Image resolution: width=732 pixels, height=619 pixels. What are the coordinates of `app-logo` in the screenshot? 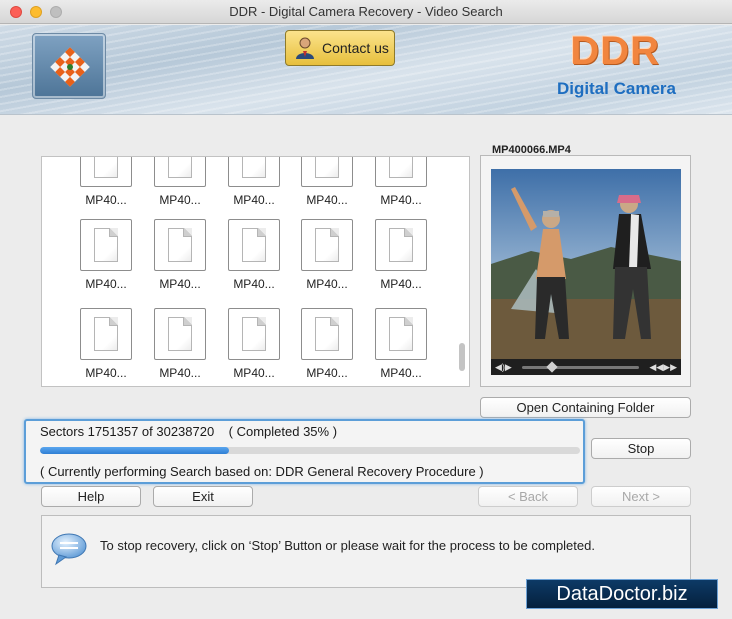 It's located at (69, 66).